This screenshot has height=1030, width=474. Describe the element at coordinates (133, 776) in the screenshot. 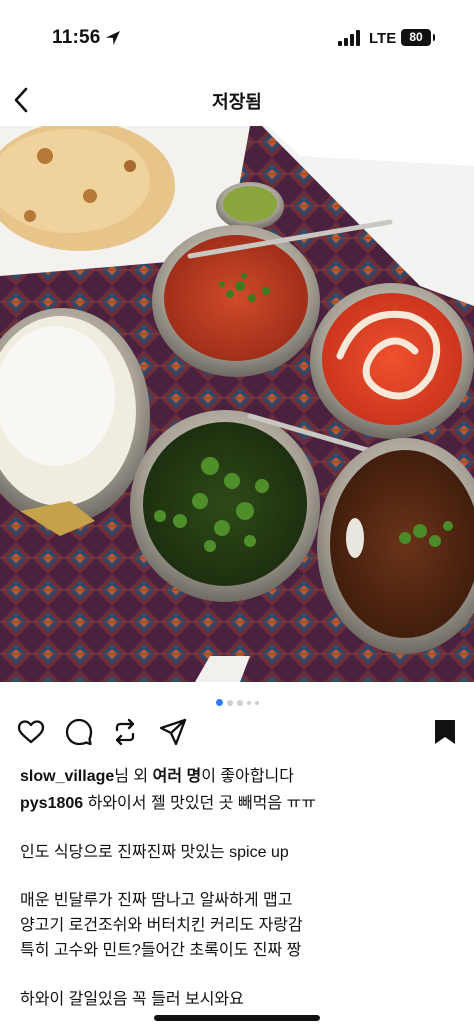

I see `likes-middle: 님 외` at that location.